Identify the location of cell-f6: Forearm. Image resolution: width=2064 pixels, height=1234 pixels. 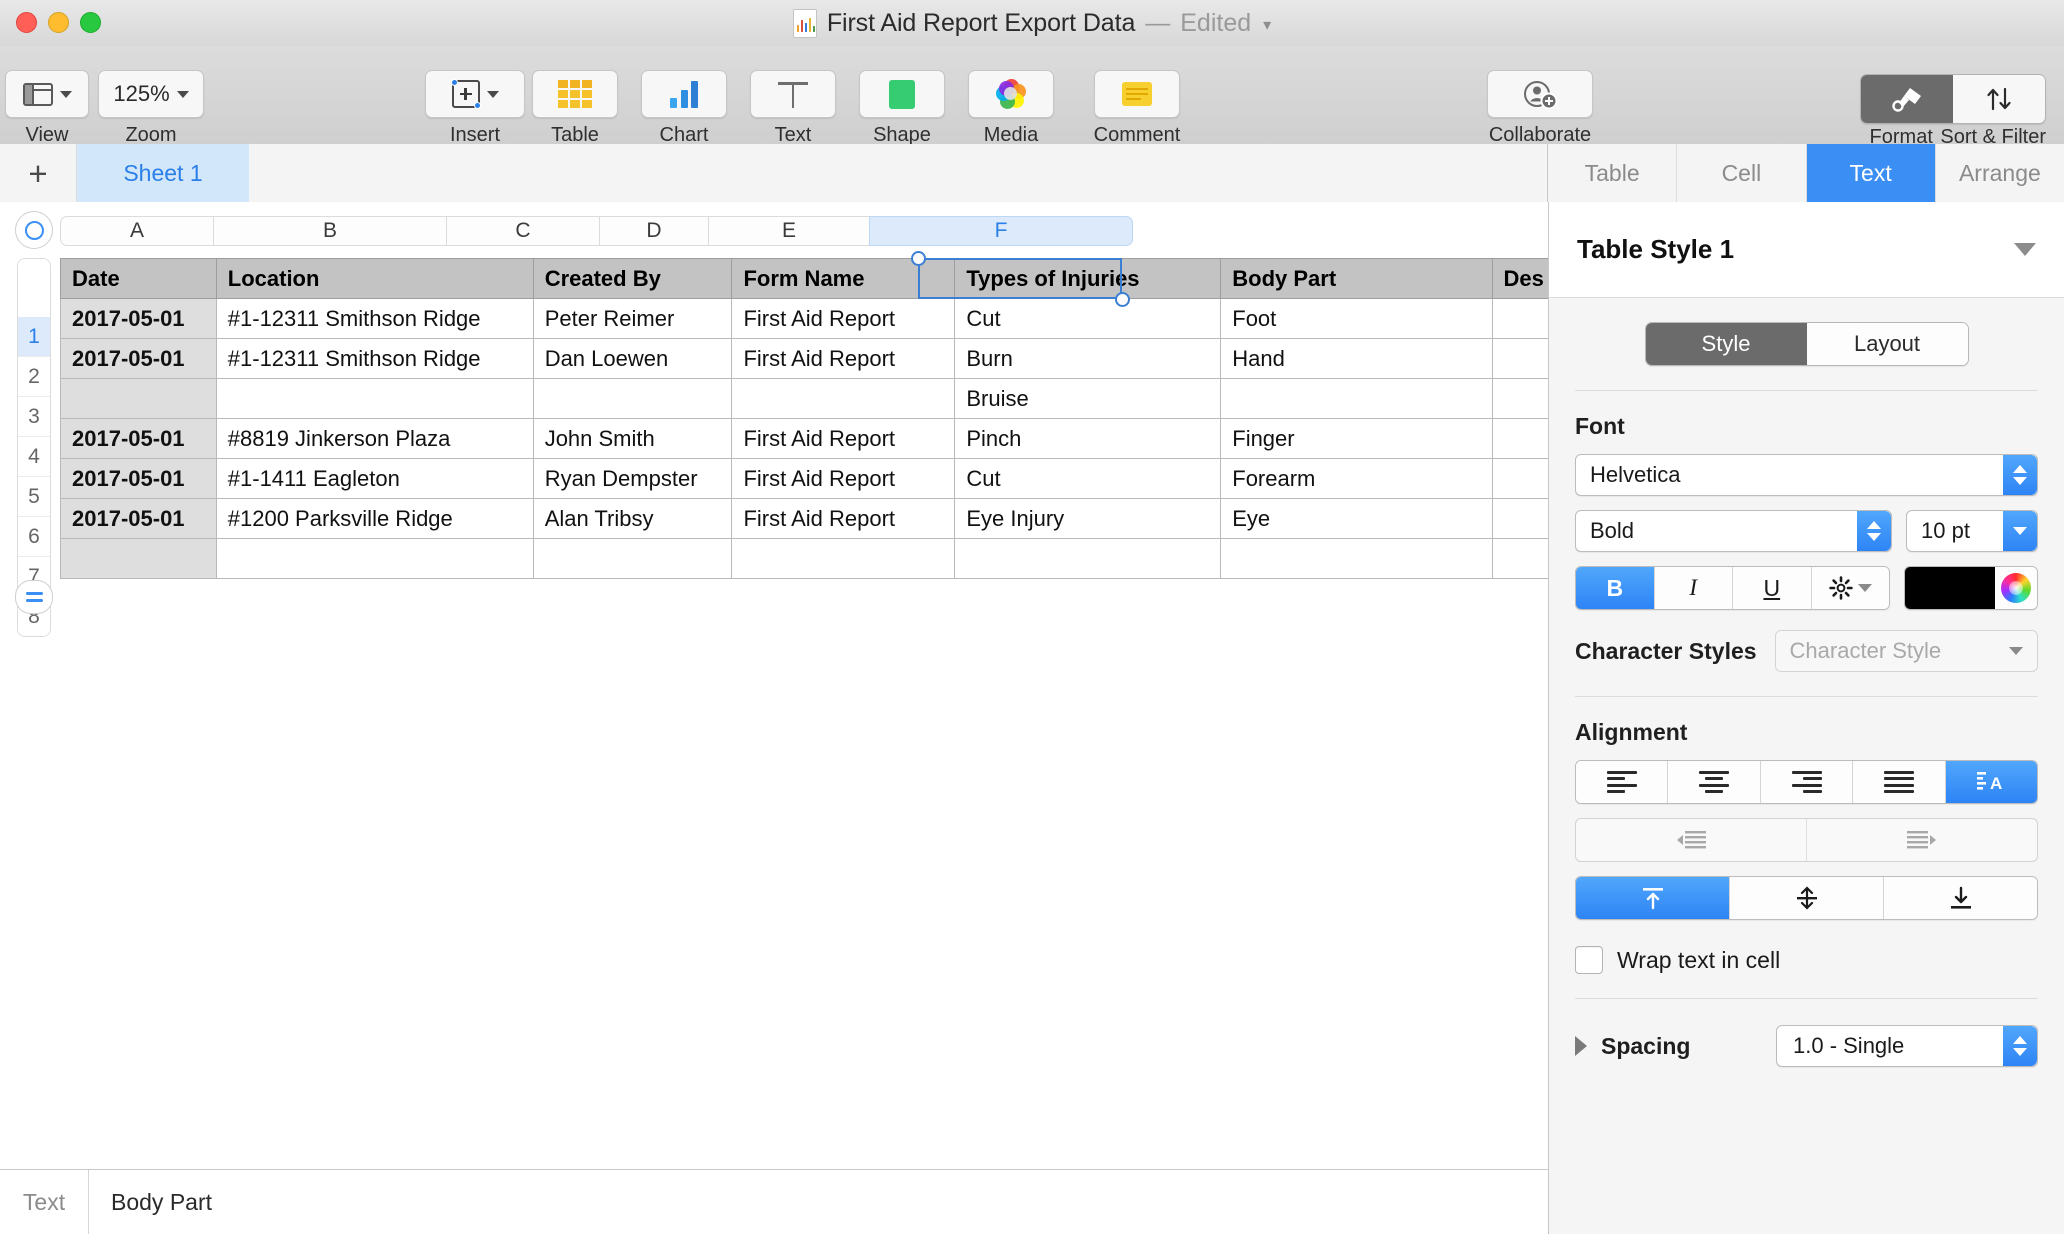
(1356, 478).